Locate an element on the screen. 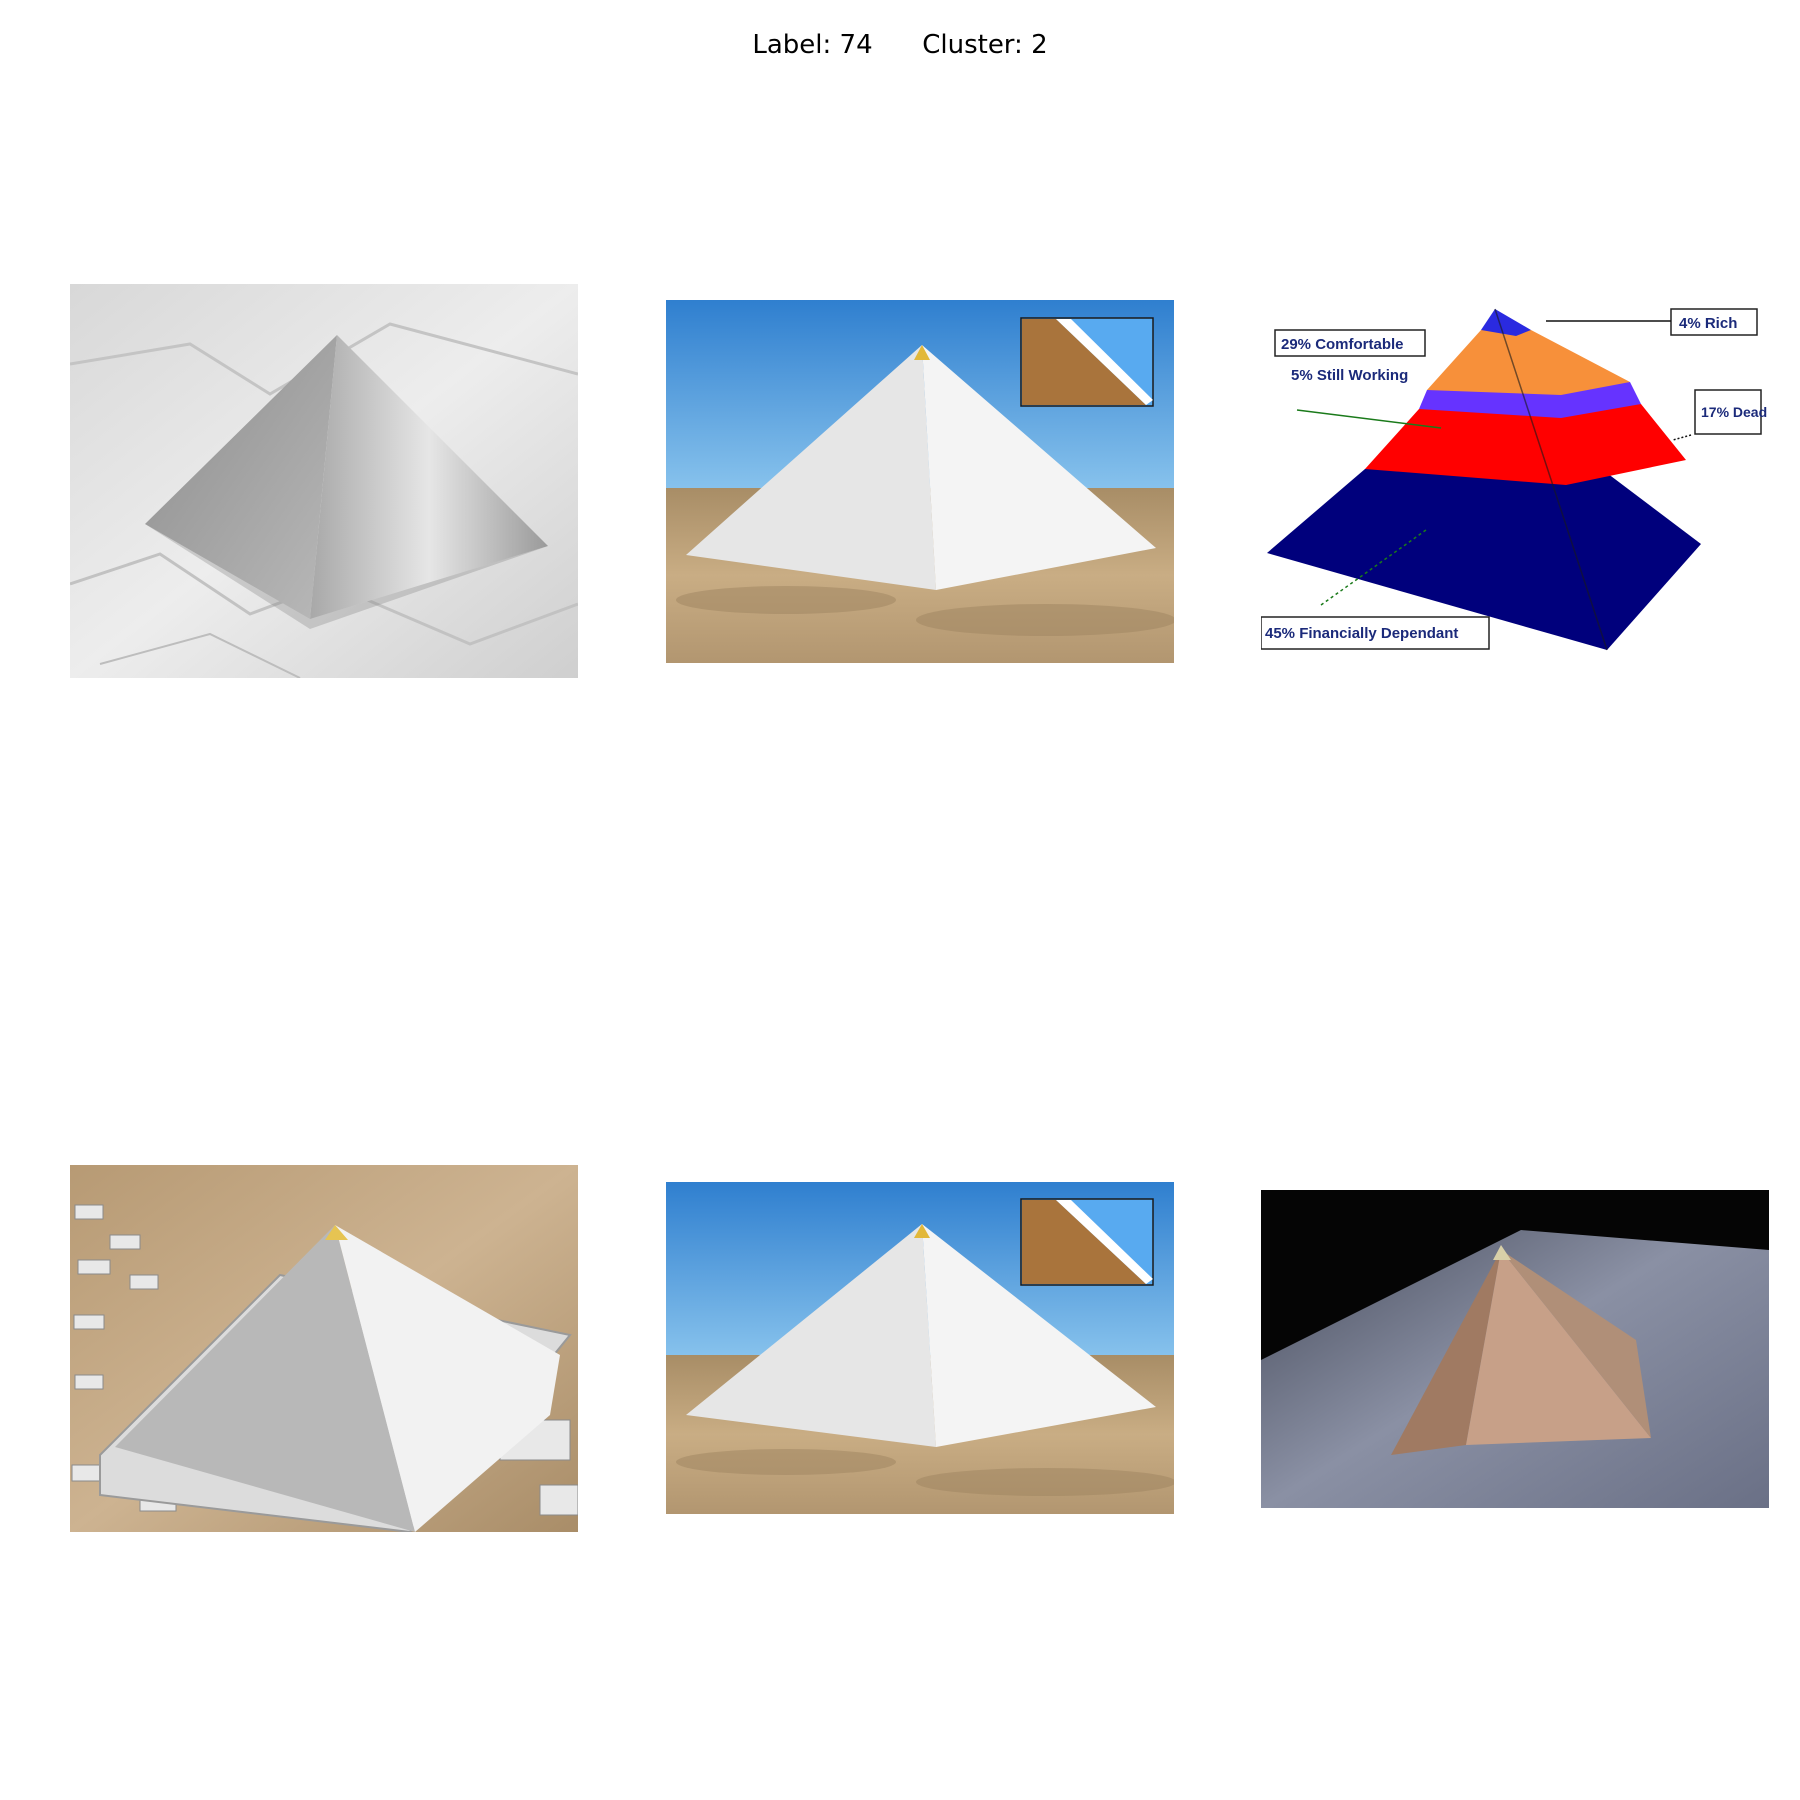 The height and width of the screenshot is (1800, 1800). label-dead: 17% Dead is located at coordinates (1734, 412).